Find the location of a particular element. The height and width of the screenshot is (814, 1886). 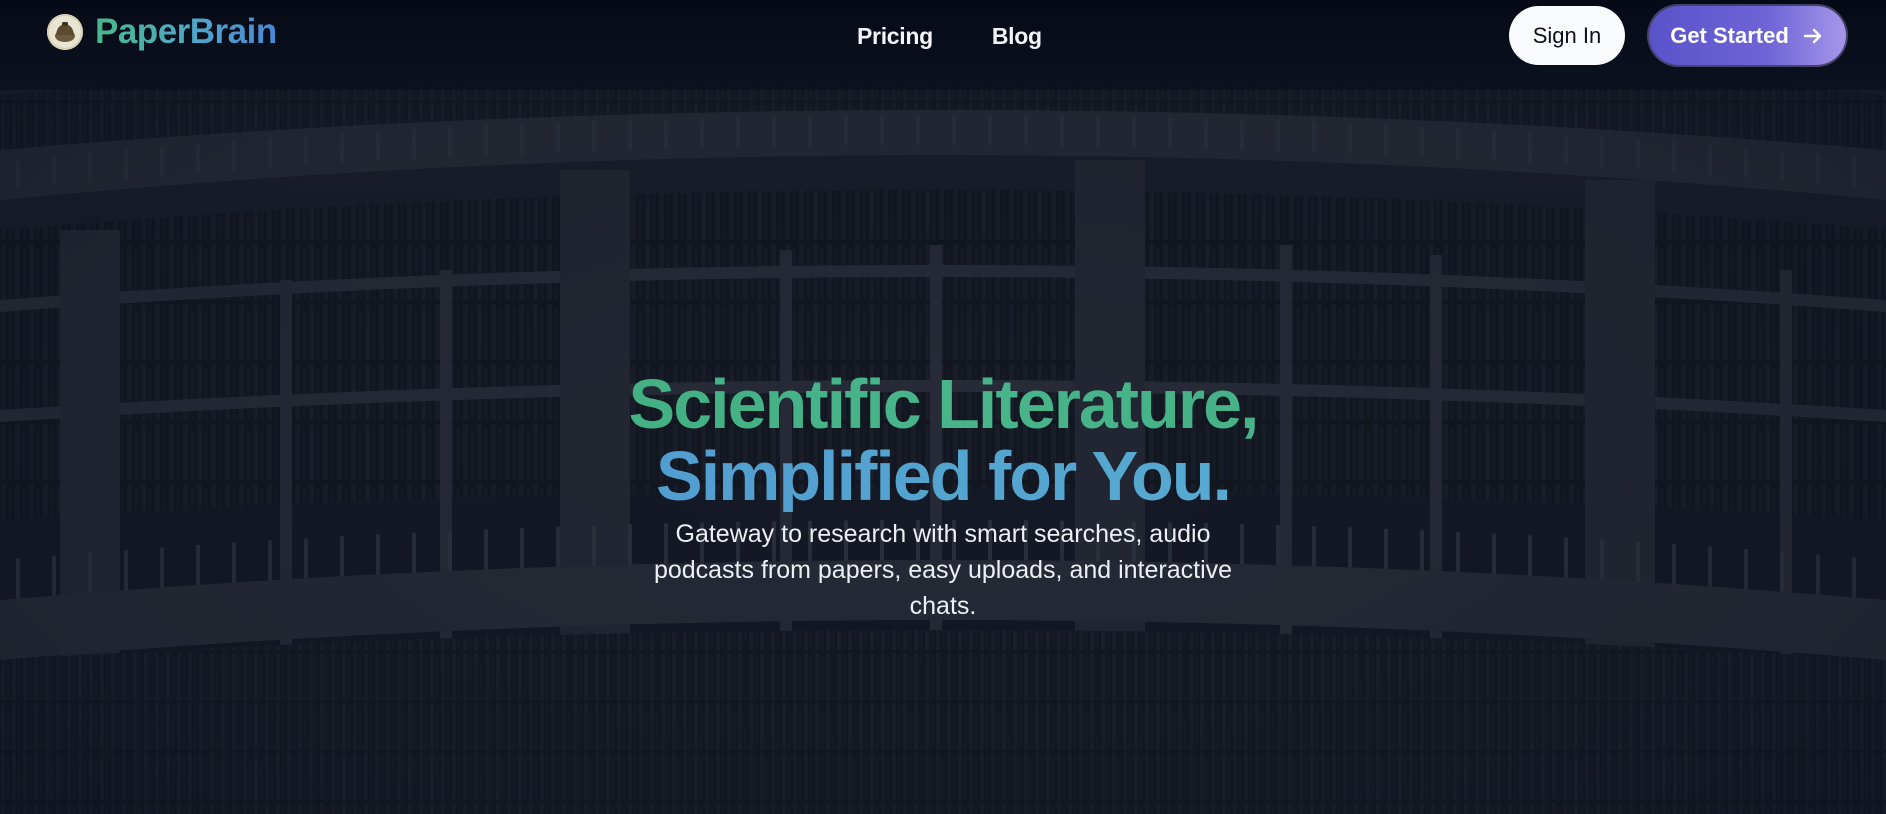

main-nav: Pricing Blog is located at coordinates (949, 36).